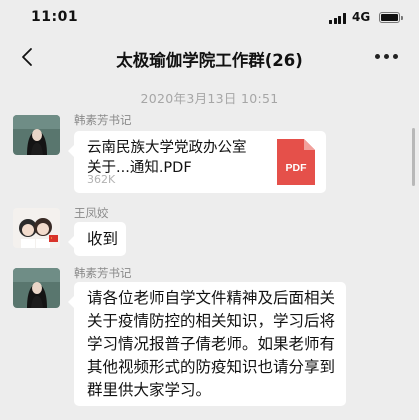 The image size is (419, 420). I want to click on text-message-bubble: 收到, so click(97, 239).